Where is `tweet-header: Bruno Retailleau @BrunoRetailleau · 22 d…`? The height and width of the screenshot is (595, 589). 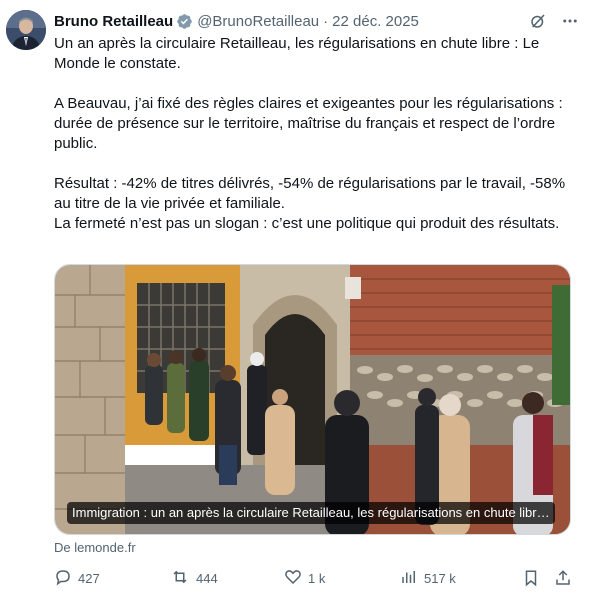
tweet-header: Bruno Retailleau @BrunoRetailleau · 22 d… is located at coordinates (316, 21).